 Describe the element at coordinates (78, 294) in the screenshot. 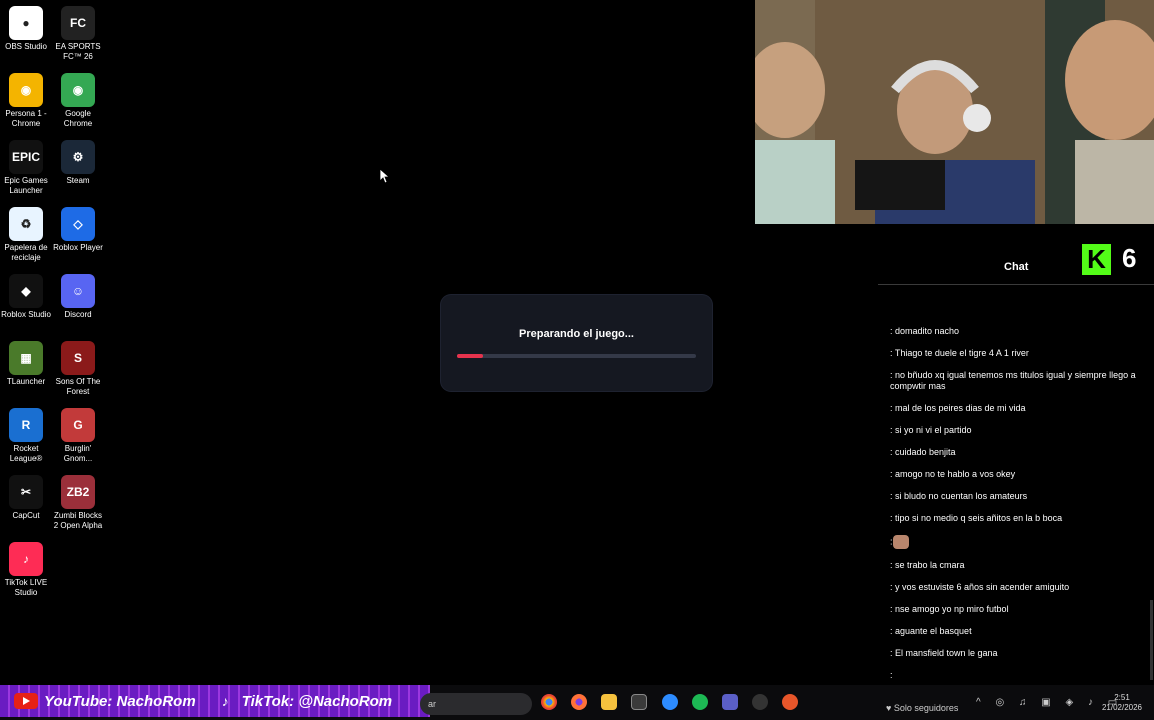

I see `desktop-icon: ☺ Discord` at that location.